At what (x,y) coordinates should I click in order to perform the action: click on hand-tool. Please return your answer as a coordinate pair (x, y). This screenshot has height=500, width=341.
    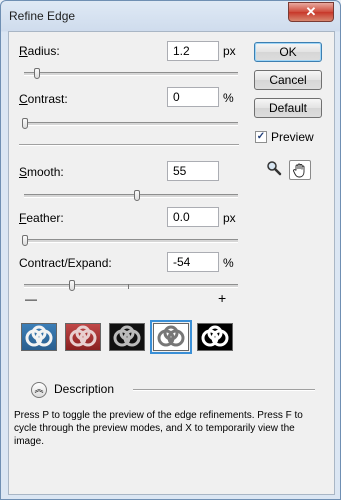
    Looking at the image, I should click on (300, 170).